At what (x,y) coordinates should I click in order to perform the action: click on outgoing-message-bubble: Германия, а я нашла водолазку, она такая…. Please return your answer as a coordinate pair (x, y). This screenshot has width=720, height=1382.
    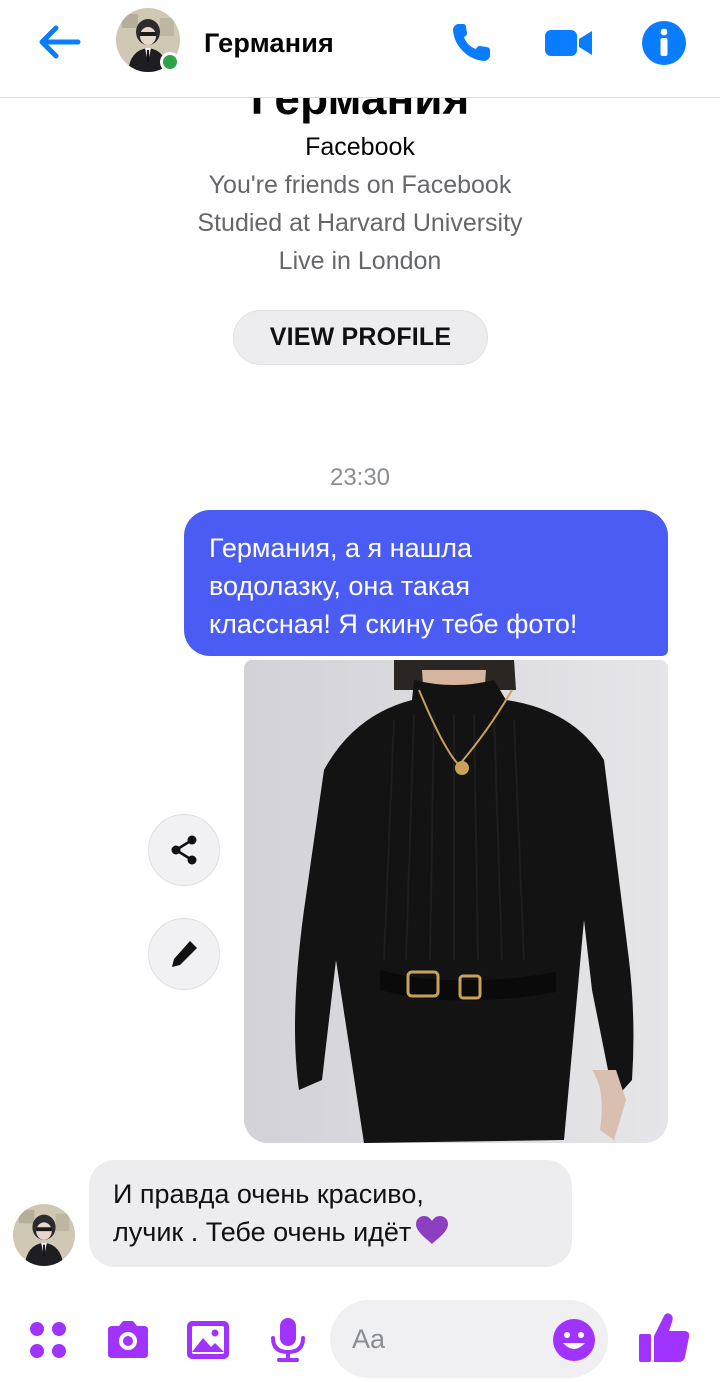
    Looking at the image, I should click on (426, 583).